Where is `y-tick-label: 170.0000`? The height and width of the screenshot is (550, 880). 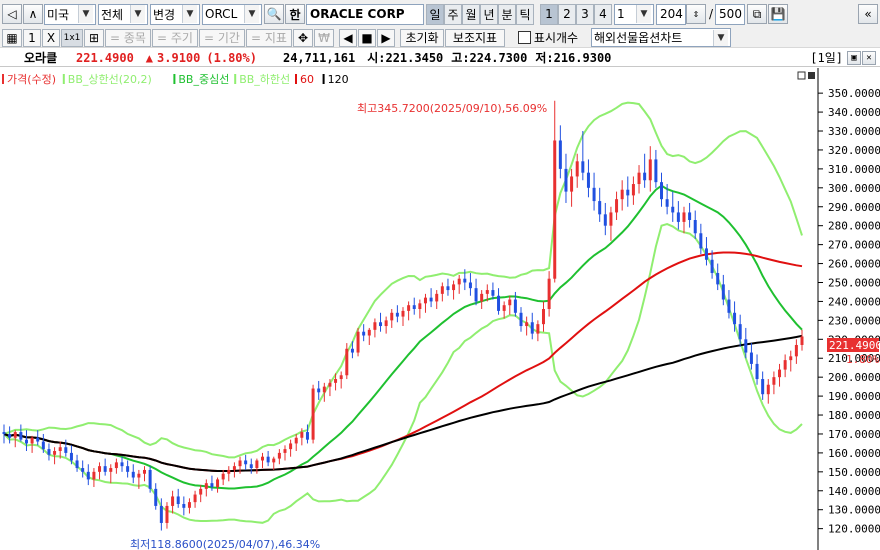
y-tick-label: 170.0000 is located at coordinates (854, 434).